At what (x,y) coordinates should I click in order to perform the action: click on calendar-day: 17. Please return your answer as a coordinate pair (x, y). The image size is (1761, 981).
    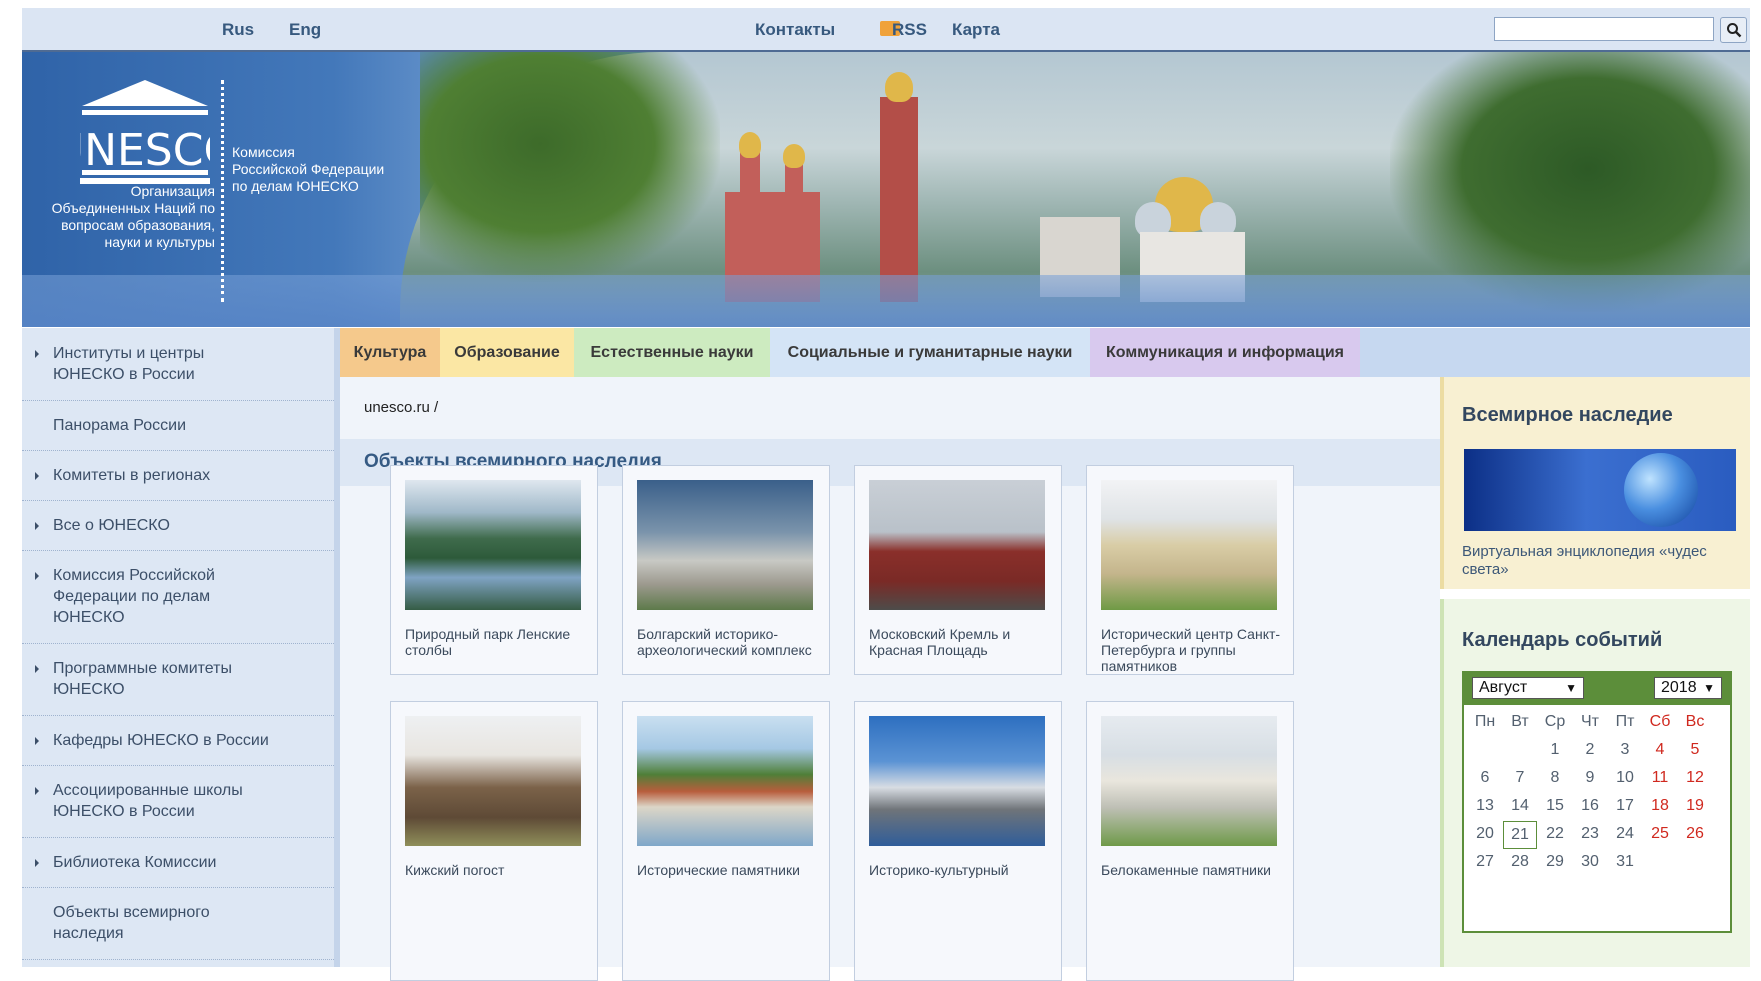
    Looking at the image, I should click on (1625, 806).